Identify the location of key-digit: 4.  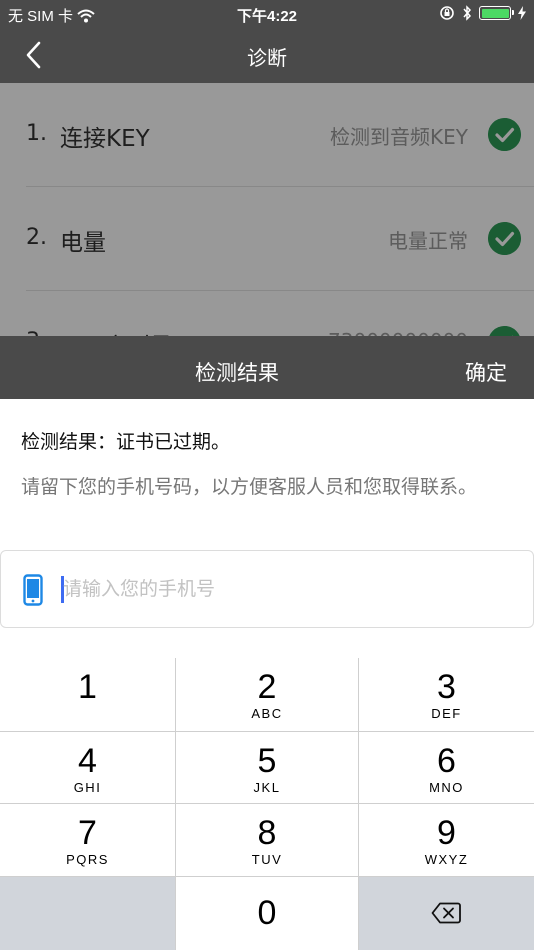
(87, 761).